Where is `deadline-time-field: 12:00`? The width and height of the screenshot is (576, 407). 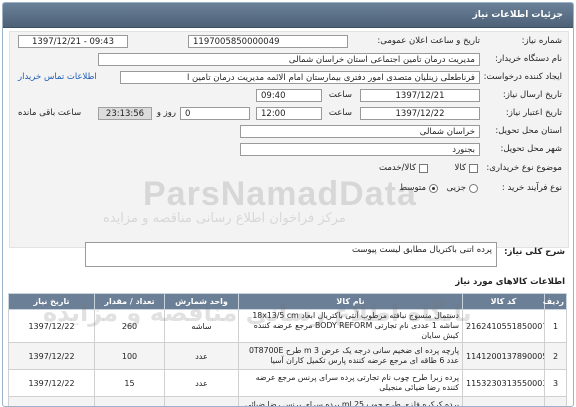 deadline-time-field: 12:00 is located at coordinates (289, 113).